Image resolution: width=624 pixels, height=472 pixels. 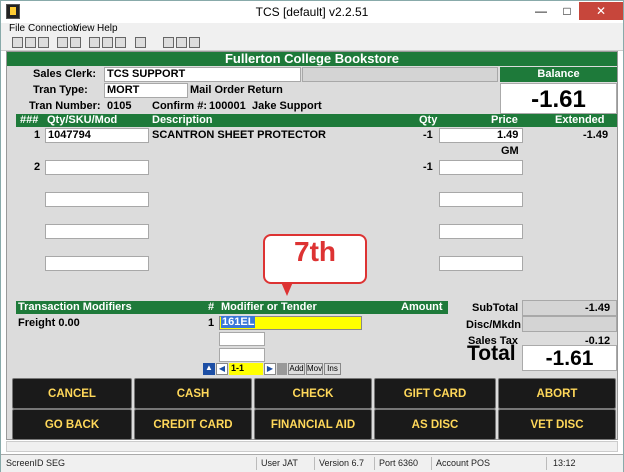 What do you see at coordinates (72, 424) in the screenshot?
I see `go-back-button: GO BACK` at bounding box center [72, 424].